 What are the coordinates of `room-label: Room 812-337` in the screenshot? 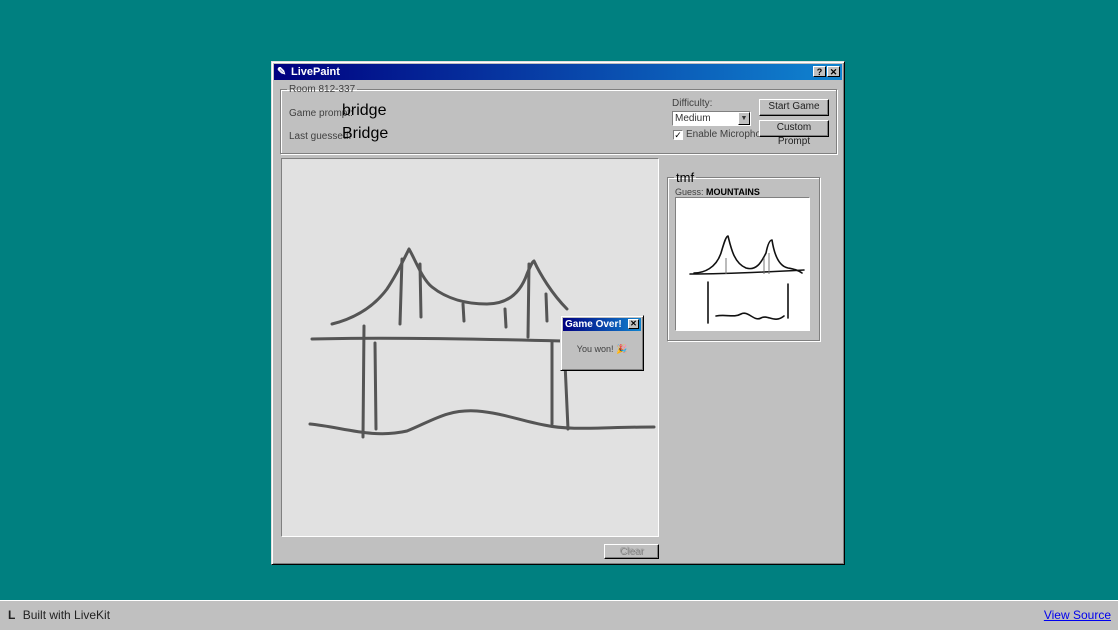 It's located at (322, 89).